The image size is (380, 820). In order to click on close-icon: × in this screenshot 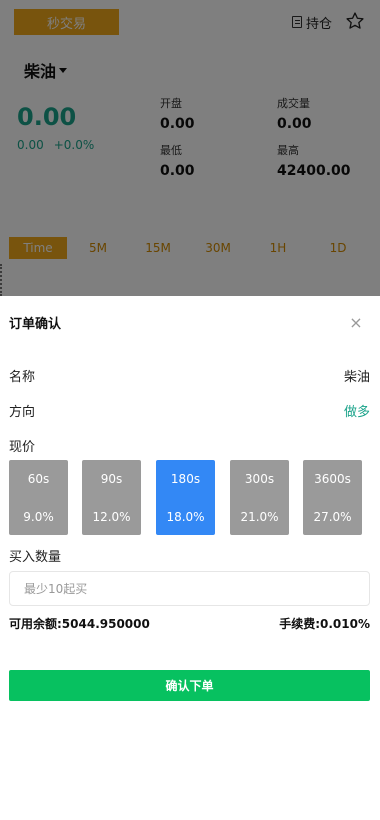, I will do `click(356, 322)`.